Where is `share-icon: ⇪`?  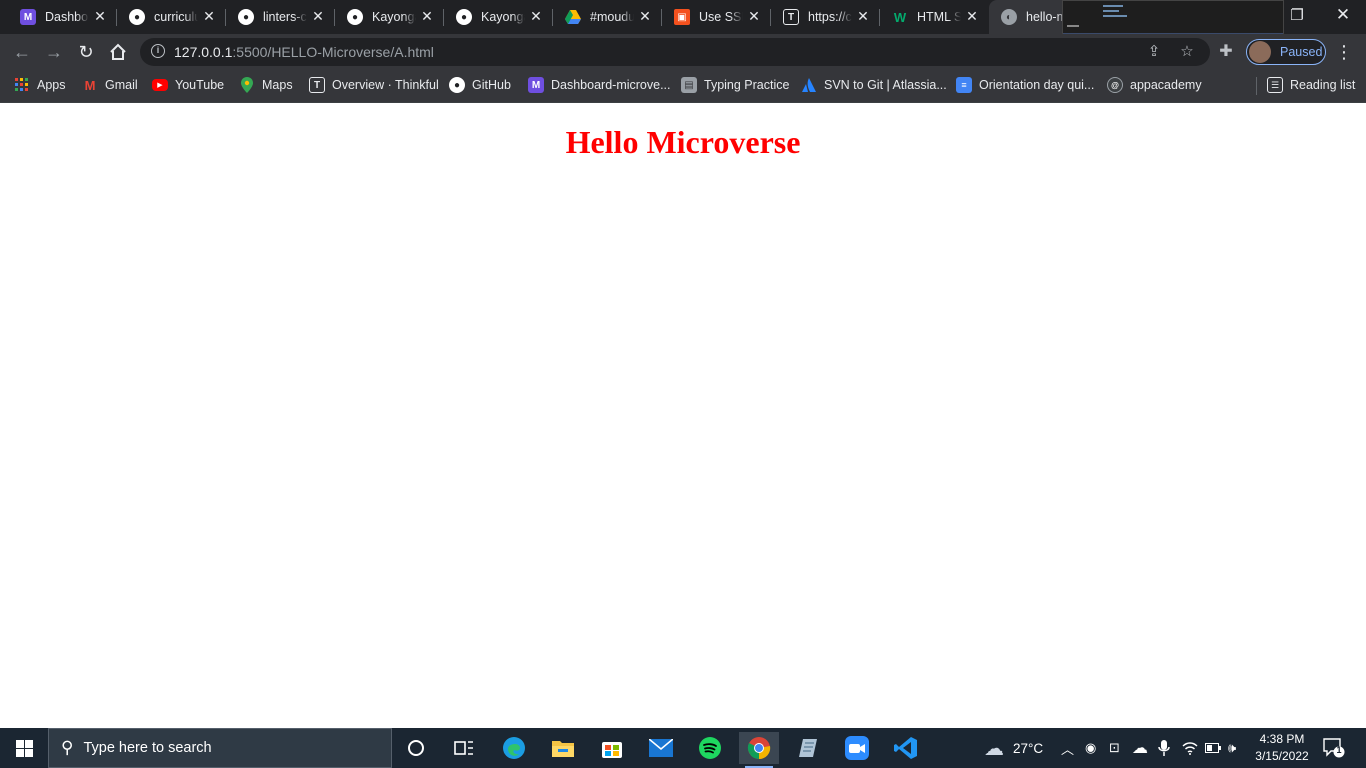 share-icon: ⇪ is located at coordinates (1154, 52).